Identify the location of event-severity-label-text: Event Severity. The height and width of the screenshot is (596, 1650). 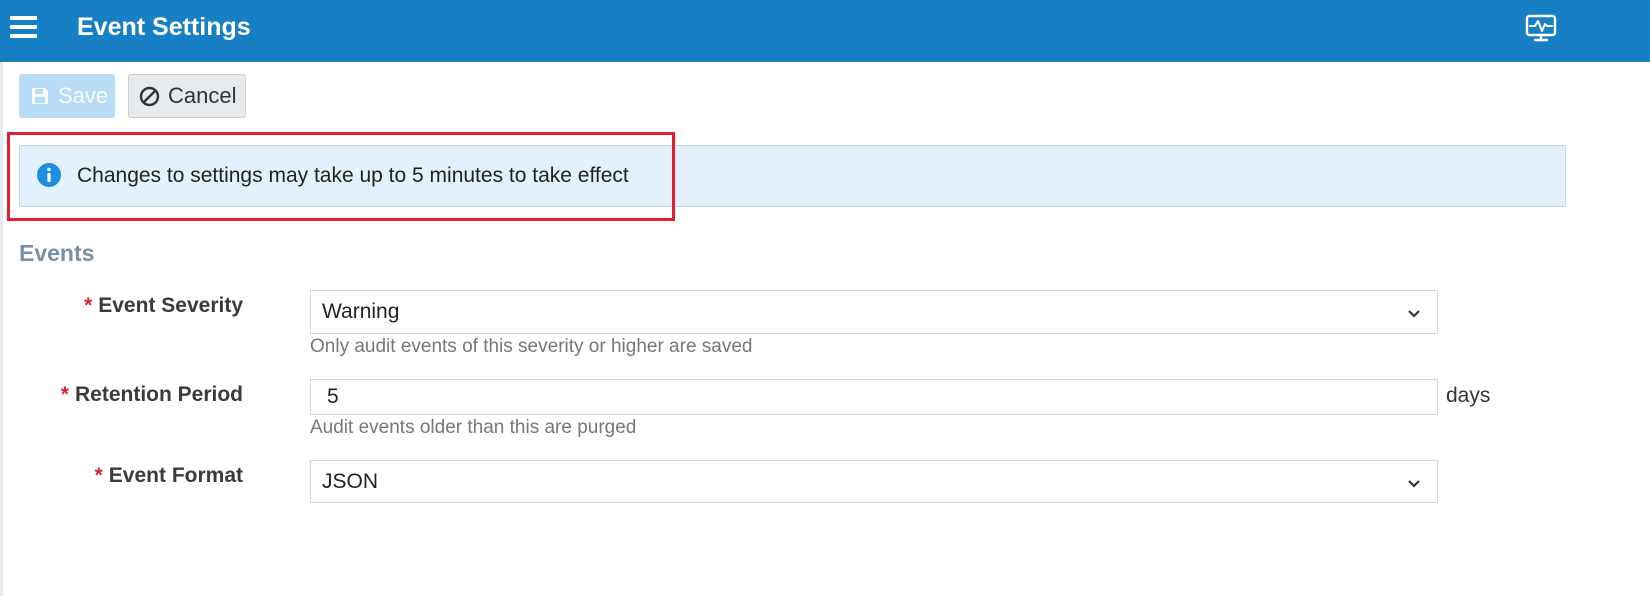
(170, 305).